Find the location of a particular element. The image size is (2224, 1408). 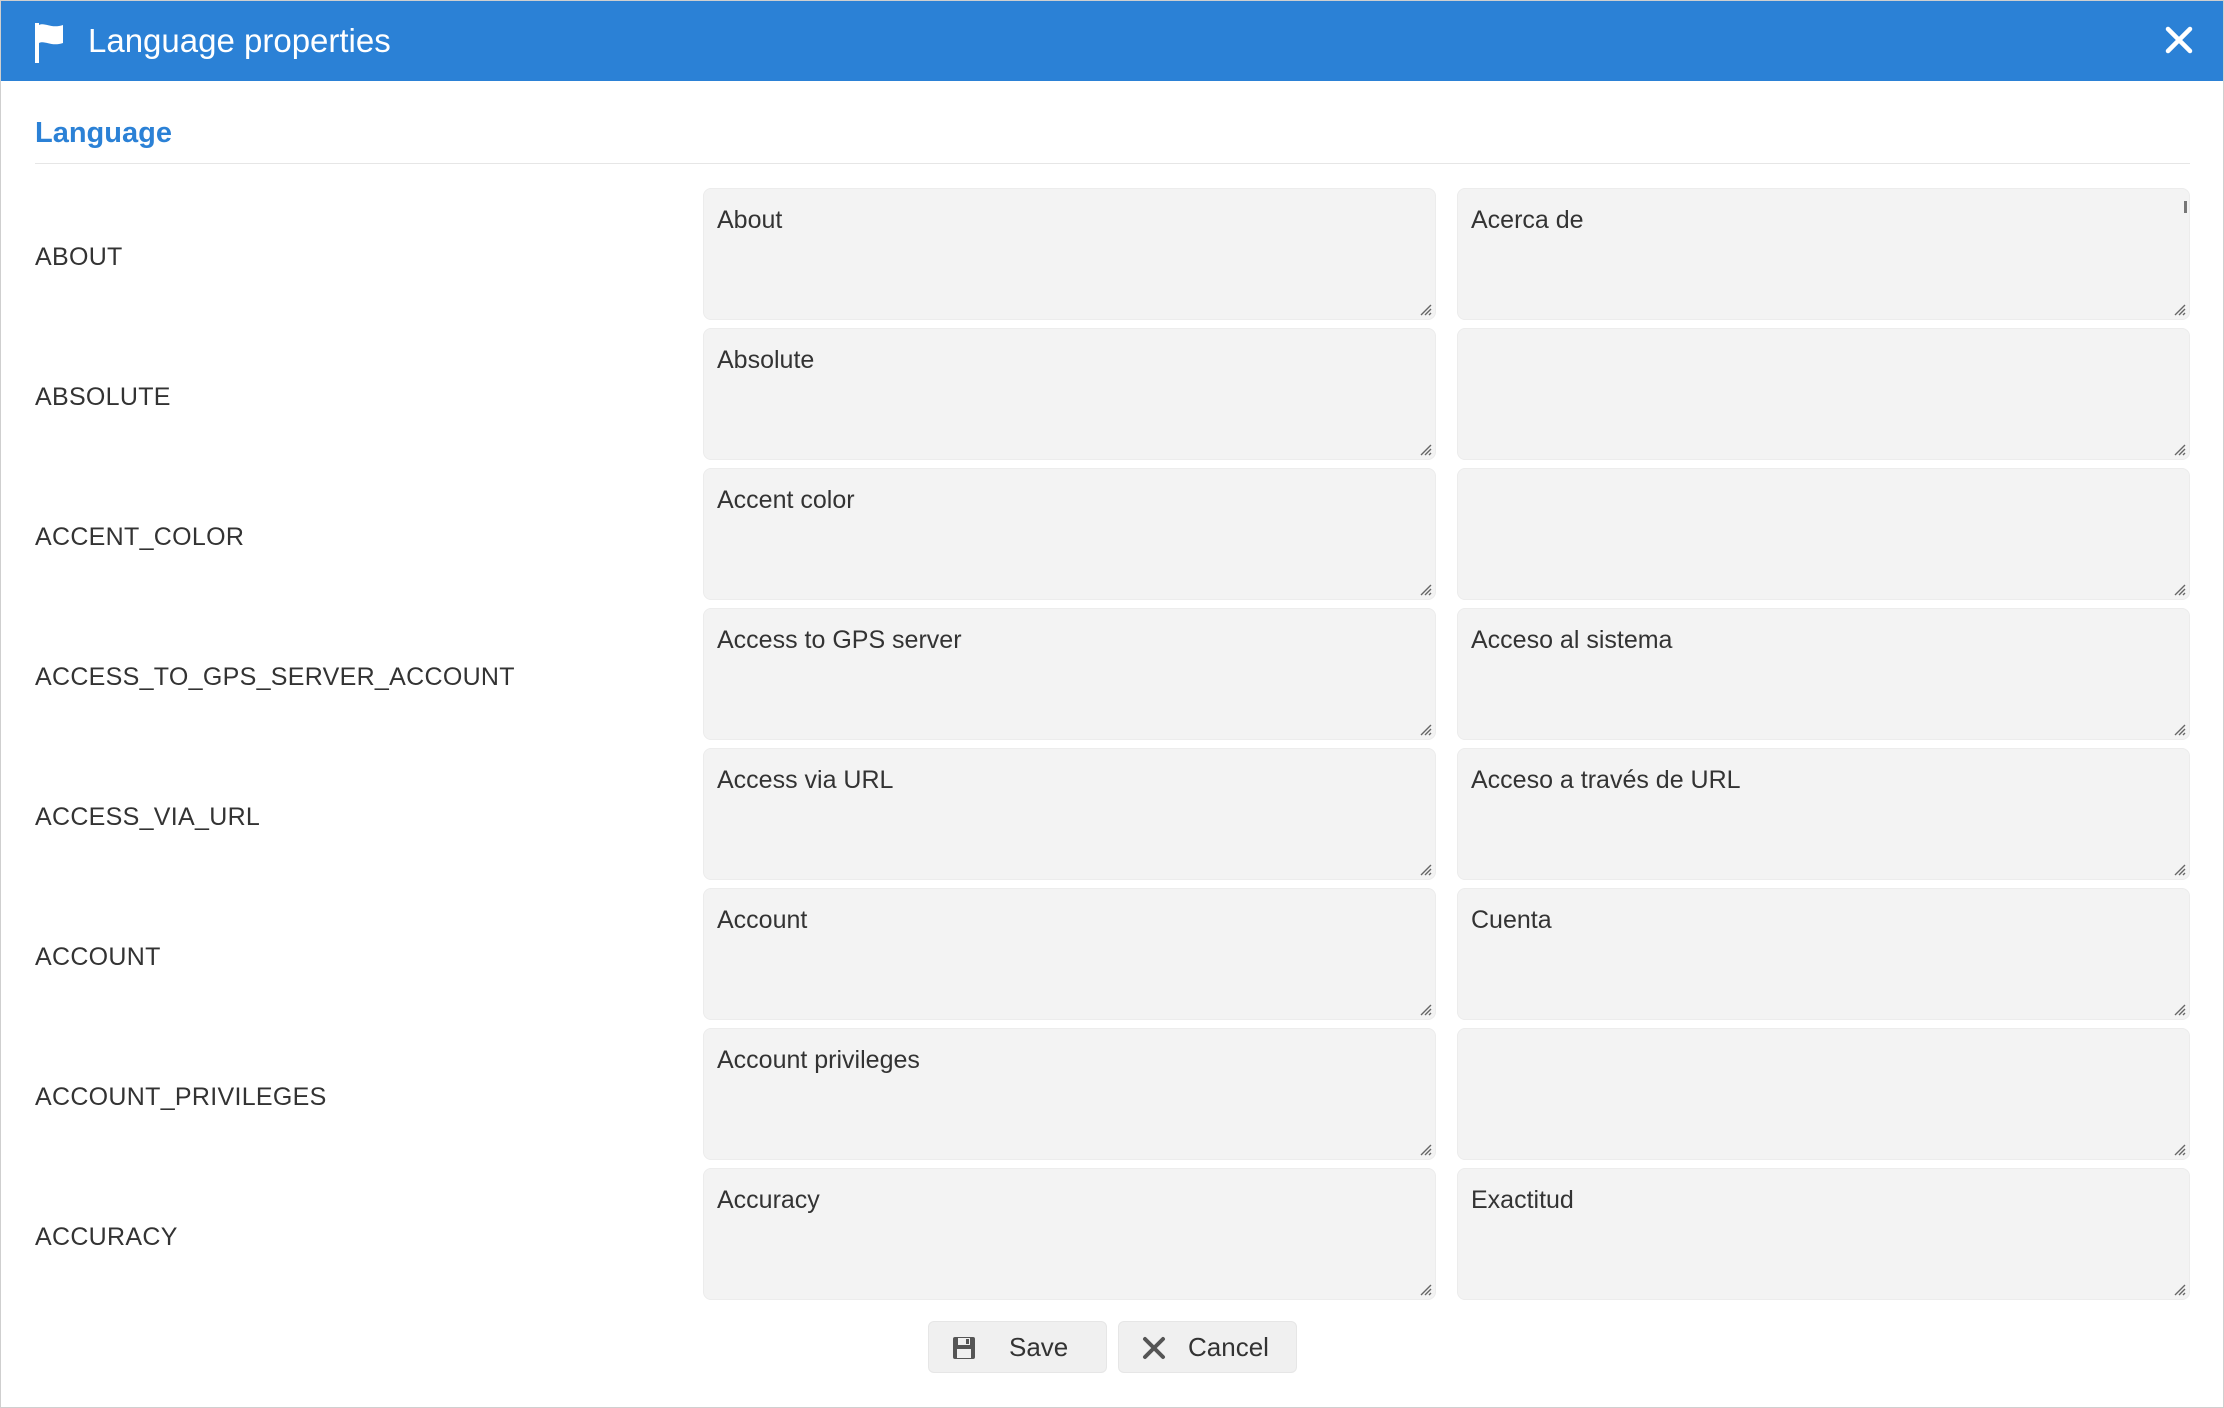

row-key-label: ACCESS_VIA_URL is located at coordinates (148, 817).